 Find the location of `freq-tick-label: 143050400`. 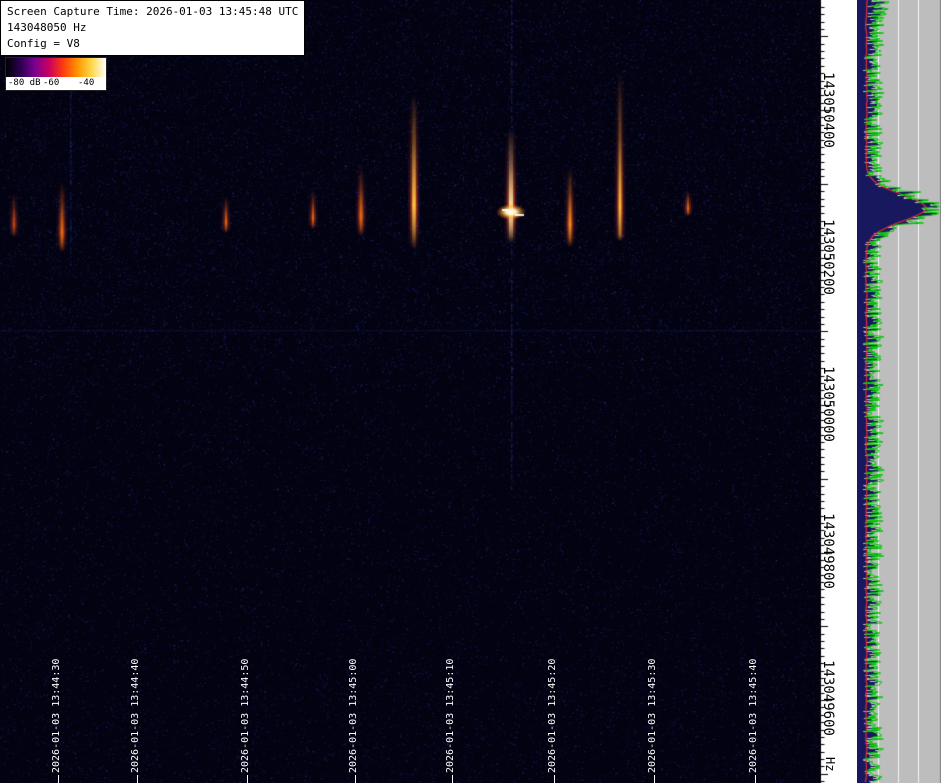

freq-tick-label: 143050400 is located at coordinates (828, 110).